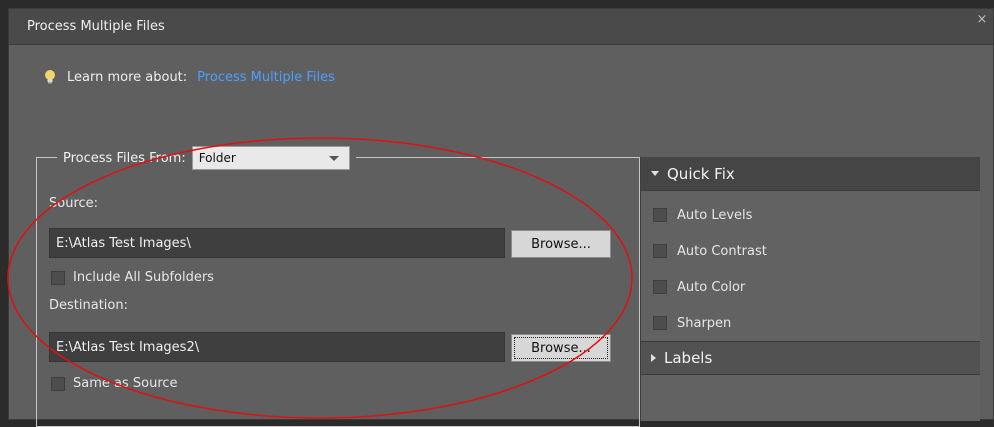 Image resolution: width=994 pixels, height=427 pixels. What do you see at coordinates (711, 287) in the screenshot?
I see `auto-color-label: Auto Color` at bounding box center [711, 287].